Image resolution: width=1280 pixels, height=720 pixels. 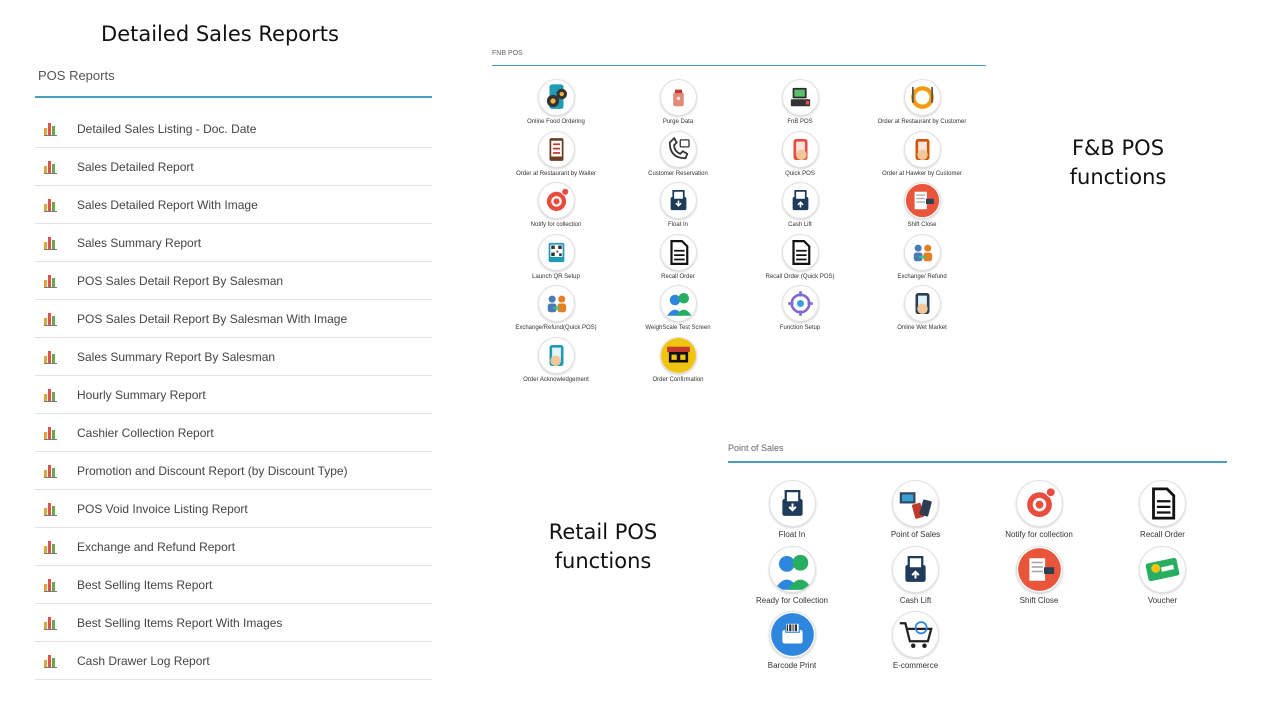 I want to click on tile-ecommerce: E-commerce, so click(x=916, y=640).